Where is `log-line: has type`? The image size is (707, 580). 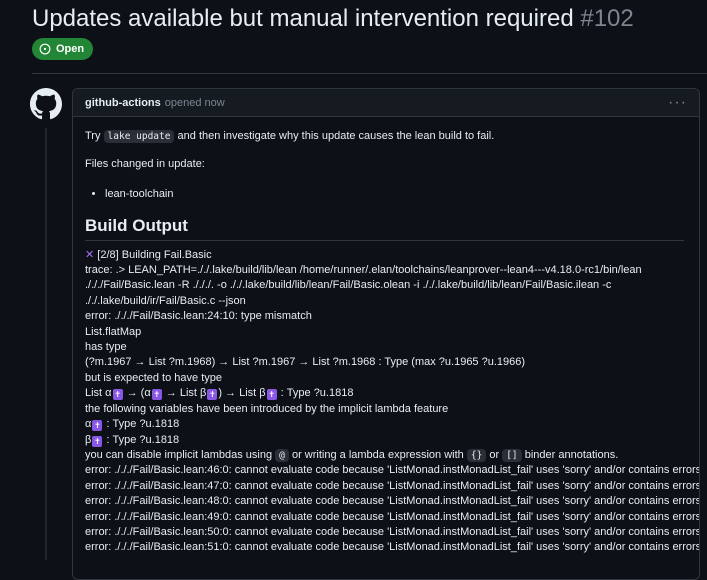 log-line: has type is located at coordinates (106, 347).